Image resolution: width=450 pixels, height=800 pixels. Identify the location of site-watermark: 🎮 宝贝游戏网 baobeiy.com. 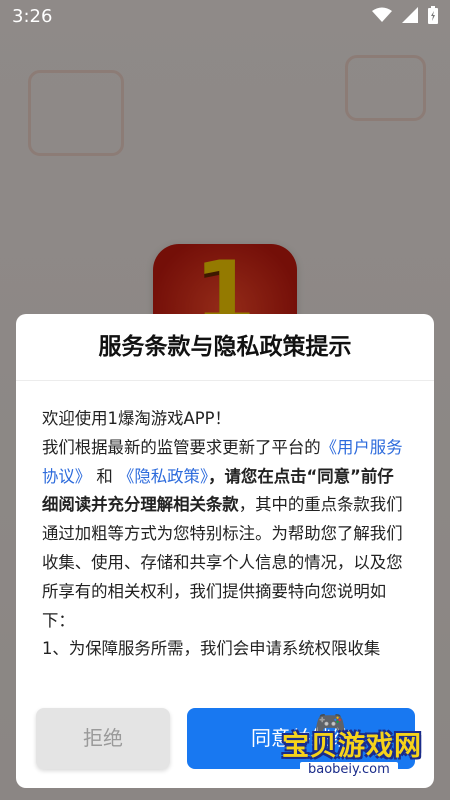
(352, 751).